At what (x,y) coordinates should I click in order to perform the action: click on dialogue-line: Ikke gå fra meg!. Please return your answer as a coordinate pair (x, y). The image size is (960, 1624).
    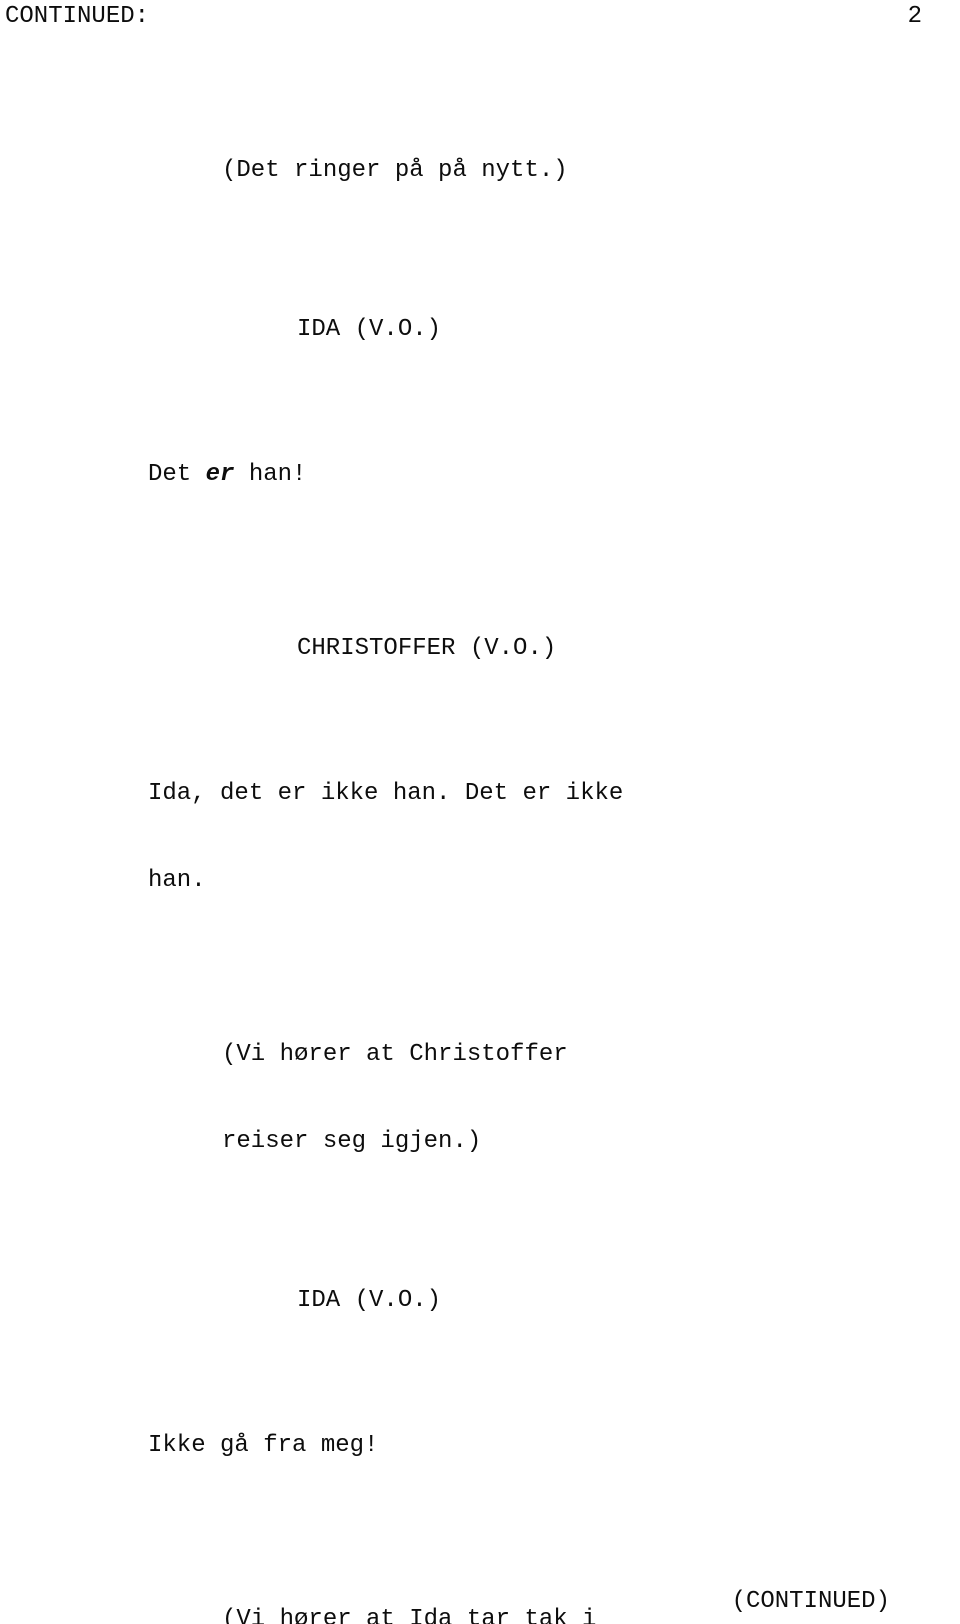
    Looking at the image, I should click on (263, 1445).